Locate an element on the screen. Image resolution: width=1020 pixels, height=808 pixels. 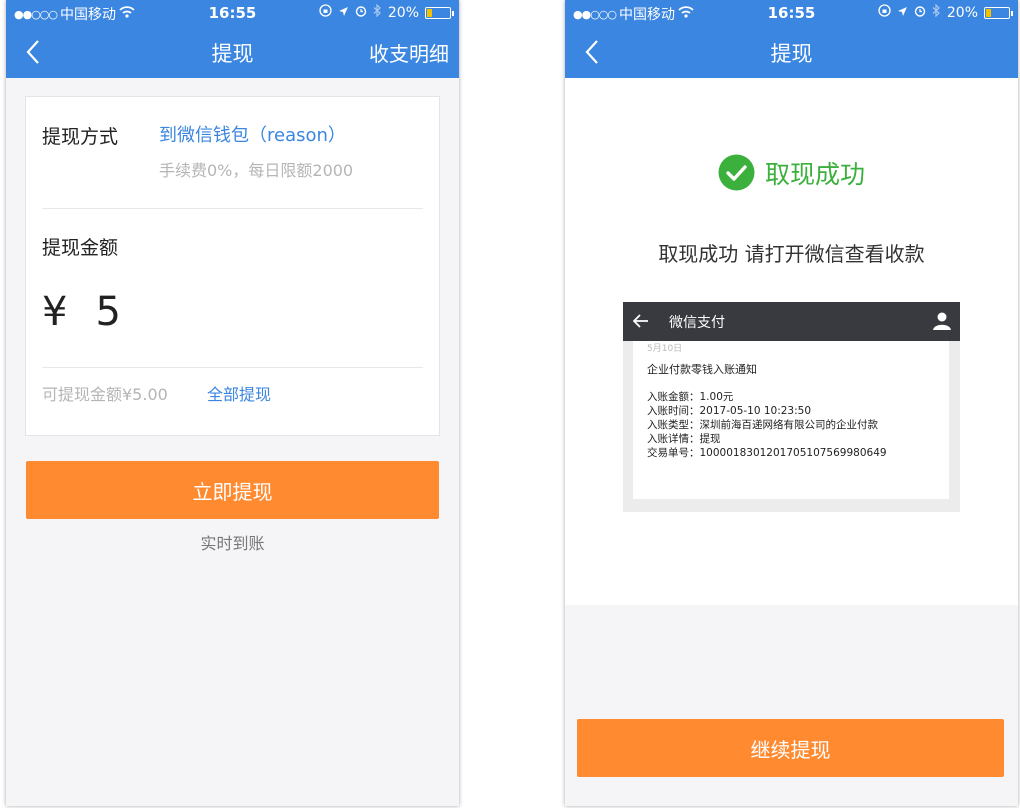
page-title: 提现 is located at coordinates (791, 54).